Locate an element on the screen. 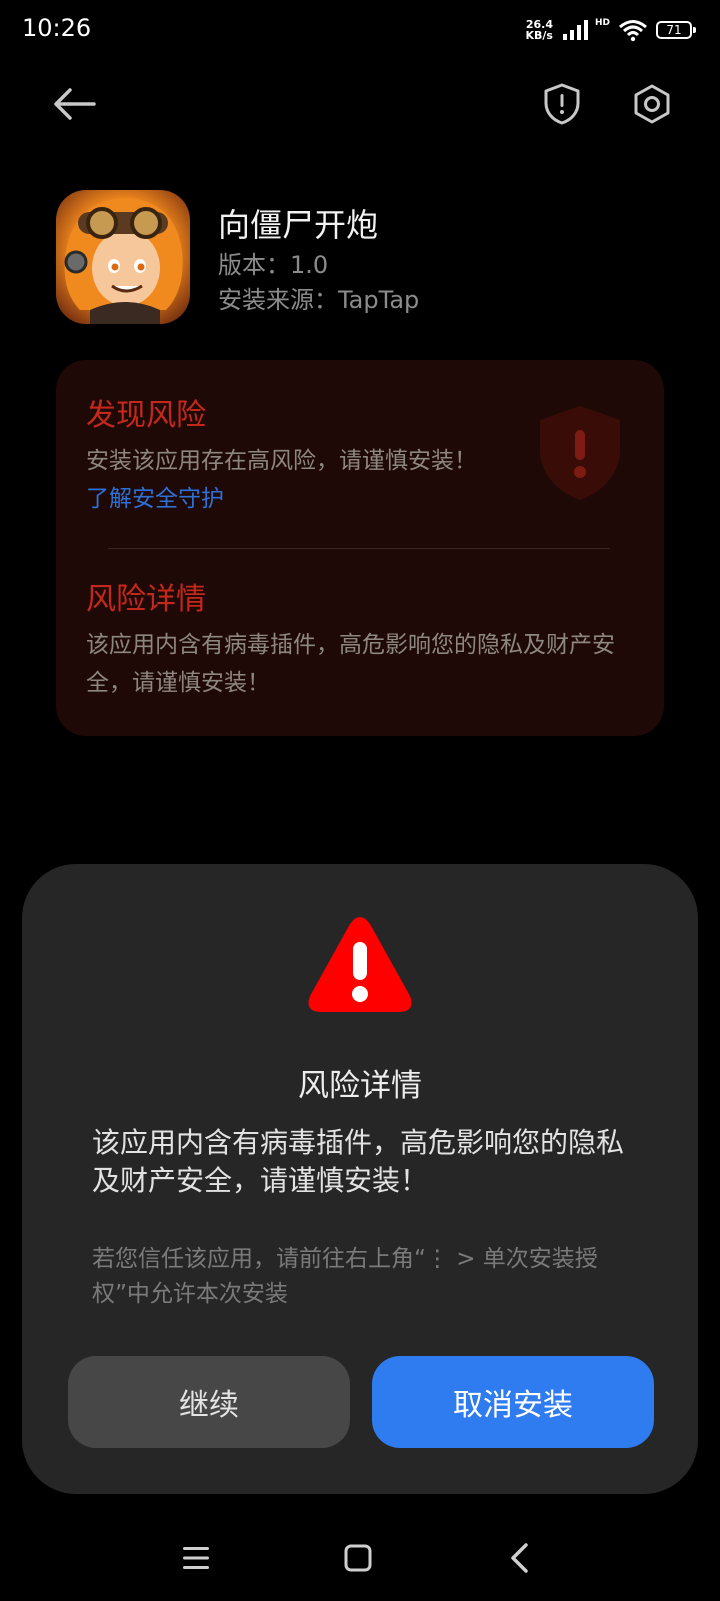 This screenshot has width=720, height=1601. nav-menu-button is located at coordinates (196, 1558).